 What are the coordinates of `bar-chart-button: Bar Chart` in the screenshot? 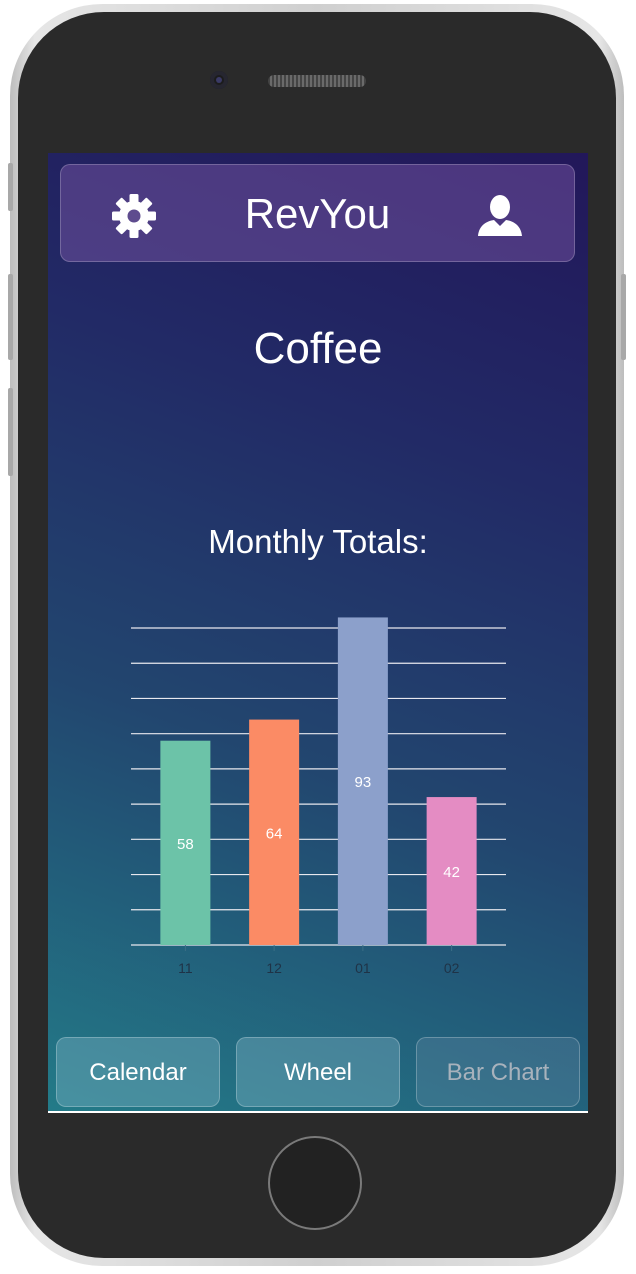 It's located at (498, 1072).